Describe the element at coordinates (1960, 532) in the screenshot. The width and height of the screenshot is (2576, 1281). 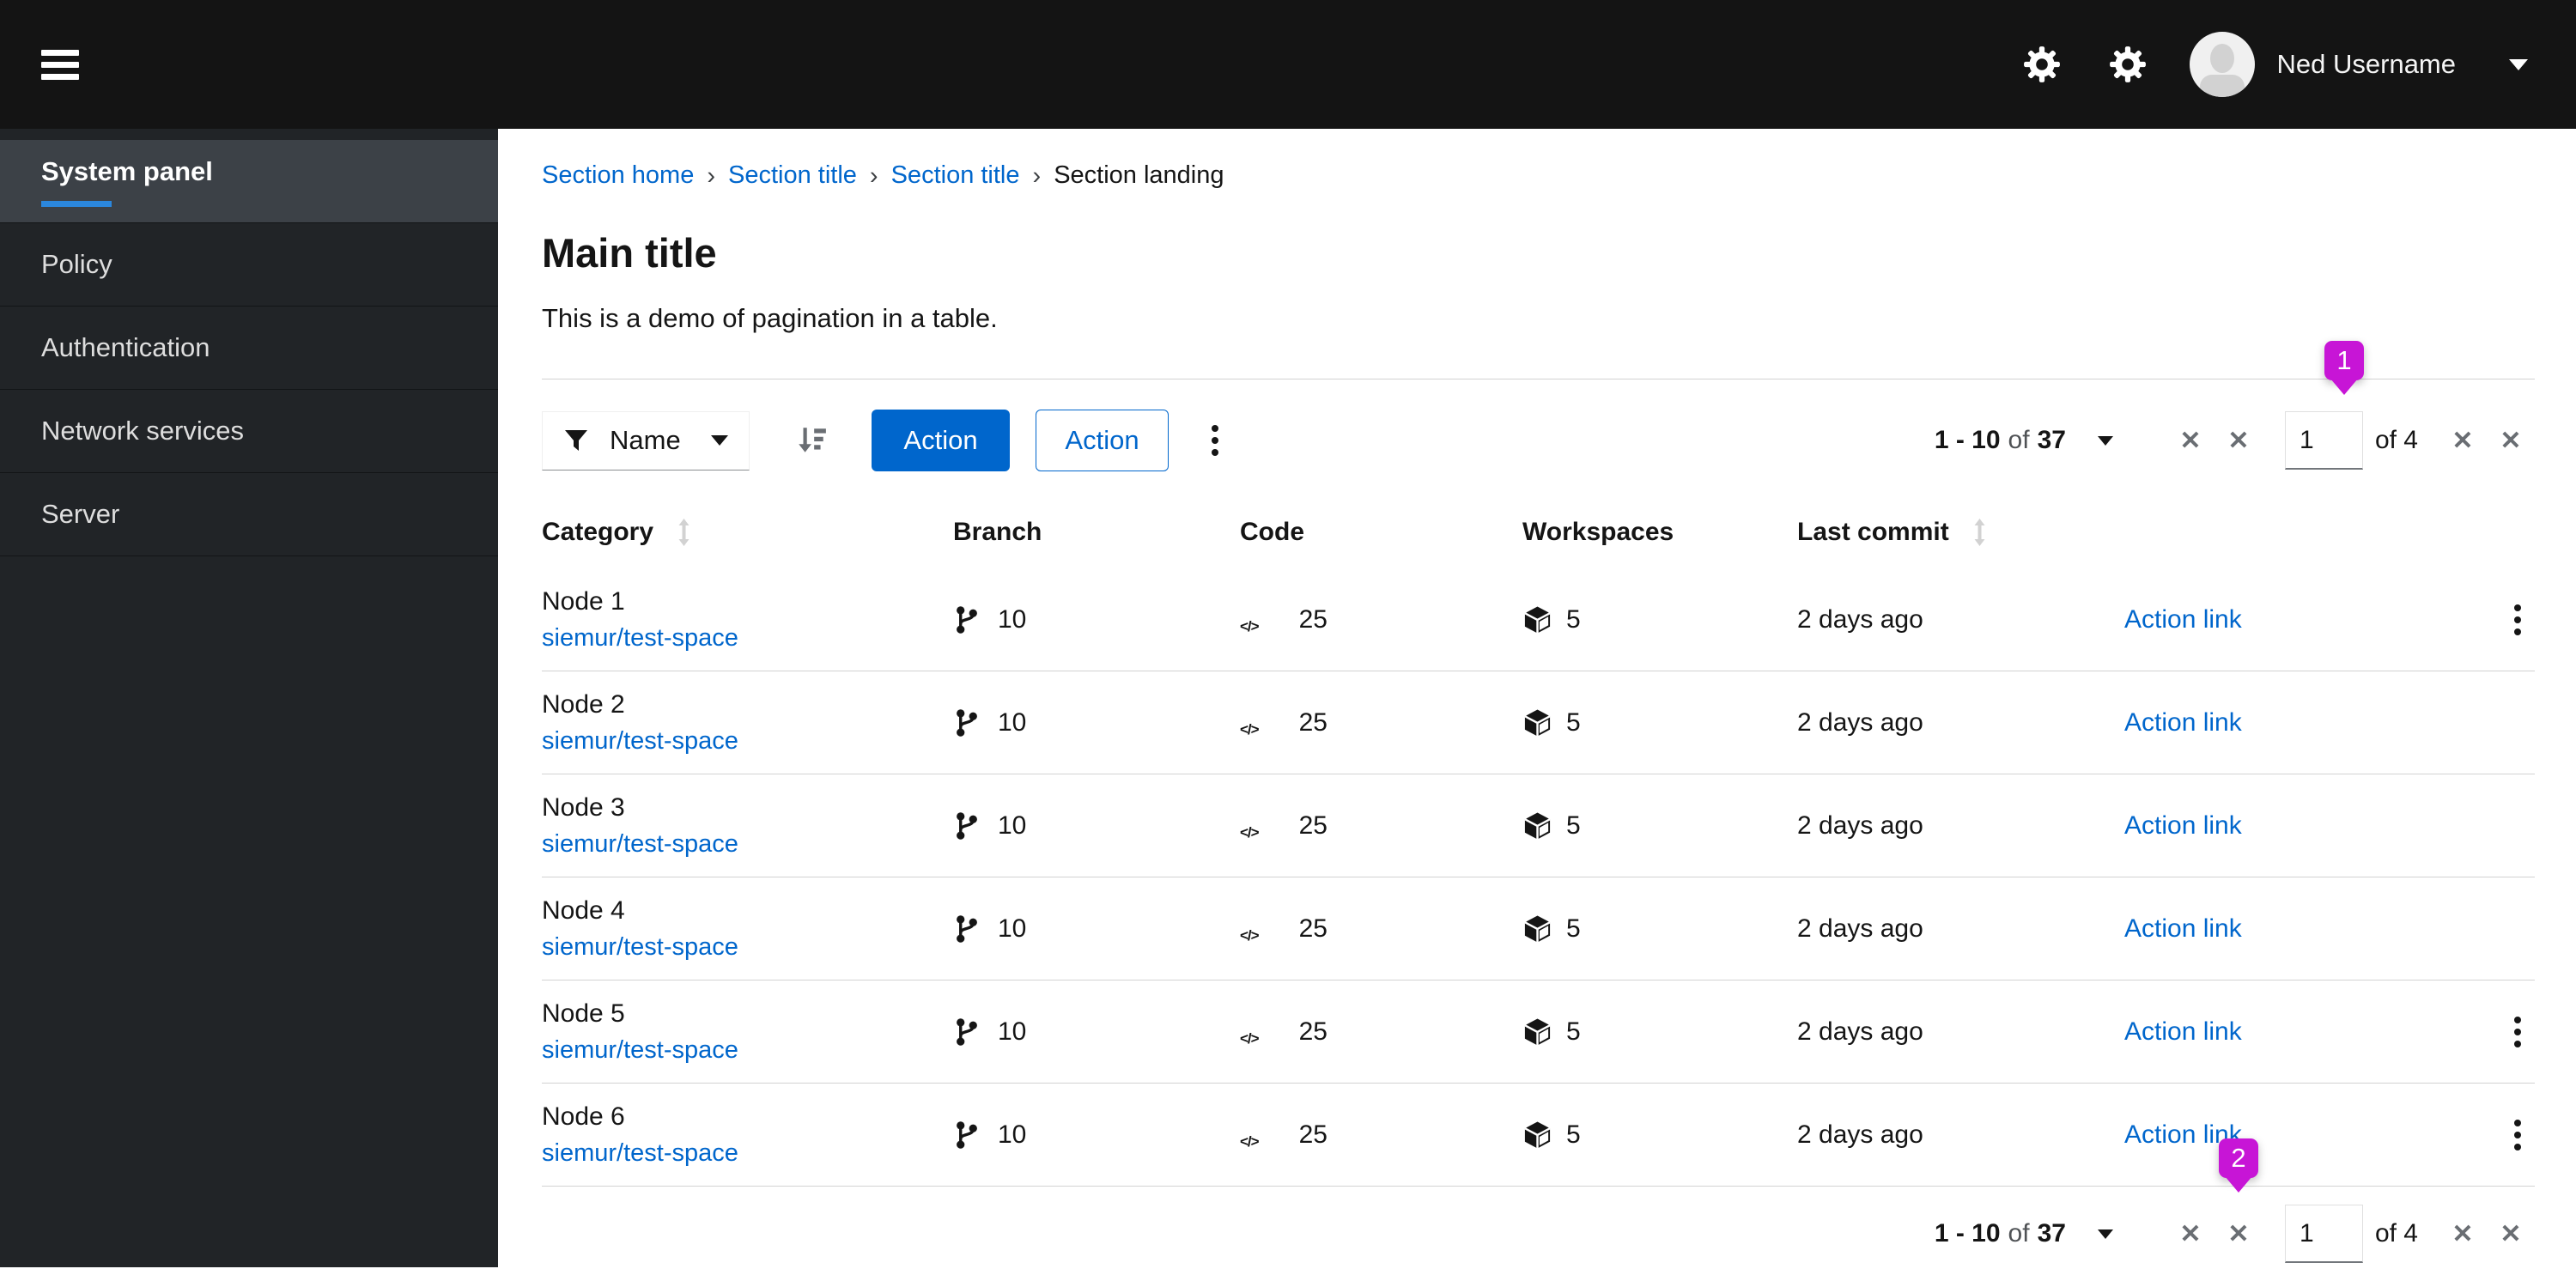
I see `column-header-last-commit: Last commit` at that location.